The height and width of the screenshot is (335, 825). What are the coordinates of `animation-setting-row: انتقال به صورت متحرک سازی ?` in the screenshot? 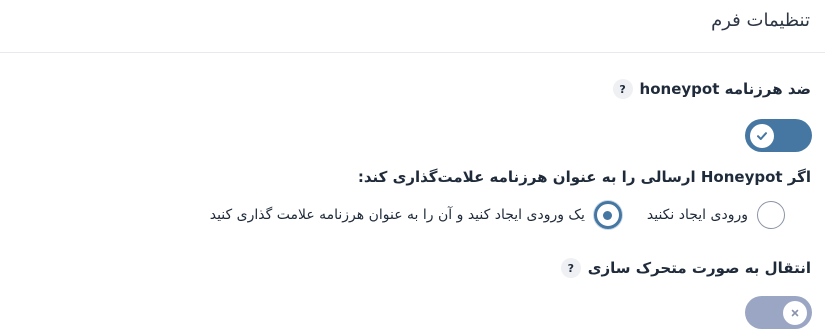 It's located at (685, 268).